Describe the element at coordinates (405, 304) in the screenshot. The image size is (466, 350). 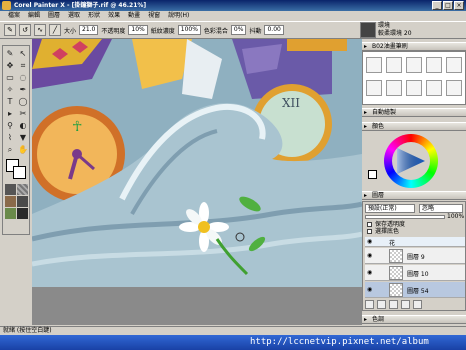
I see `new-layer-icon` at that location.